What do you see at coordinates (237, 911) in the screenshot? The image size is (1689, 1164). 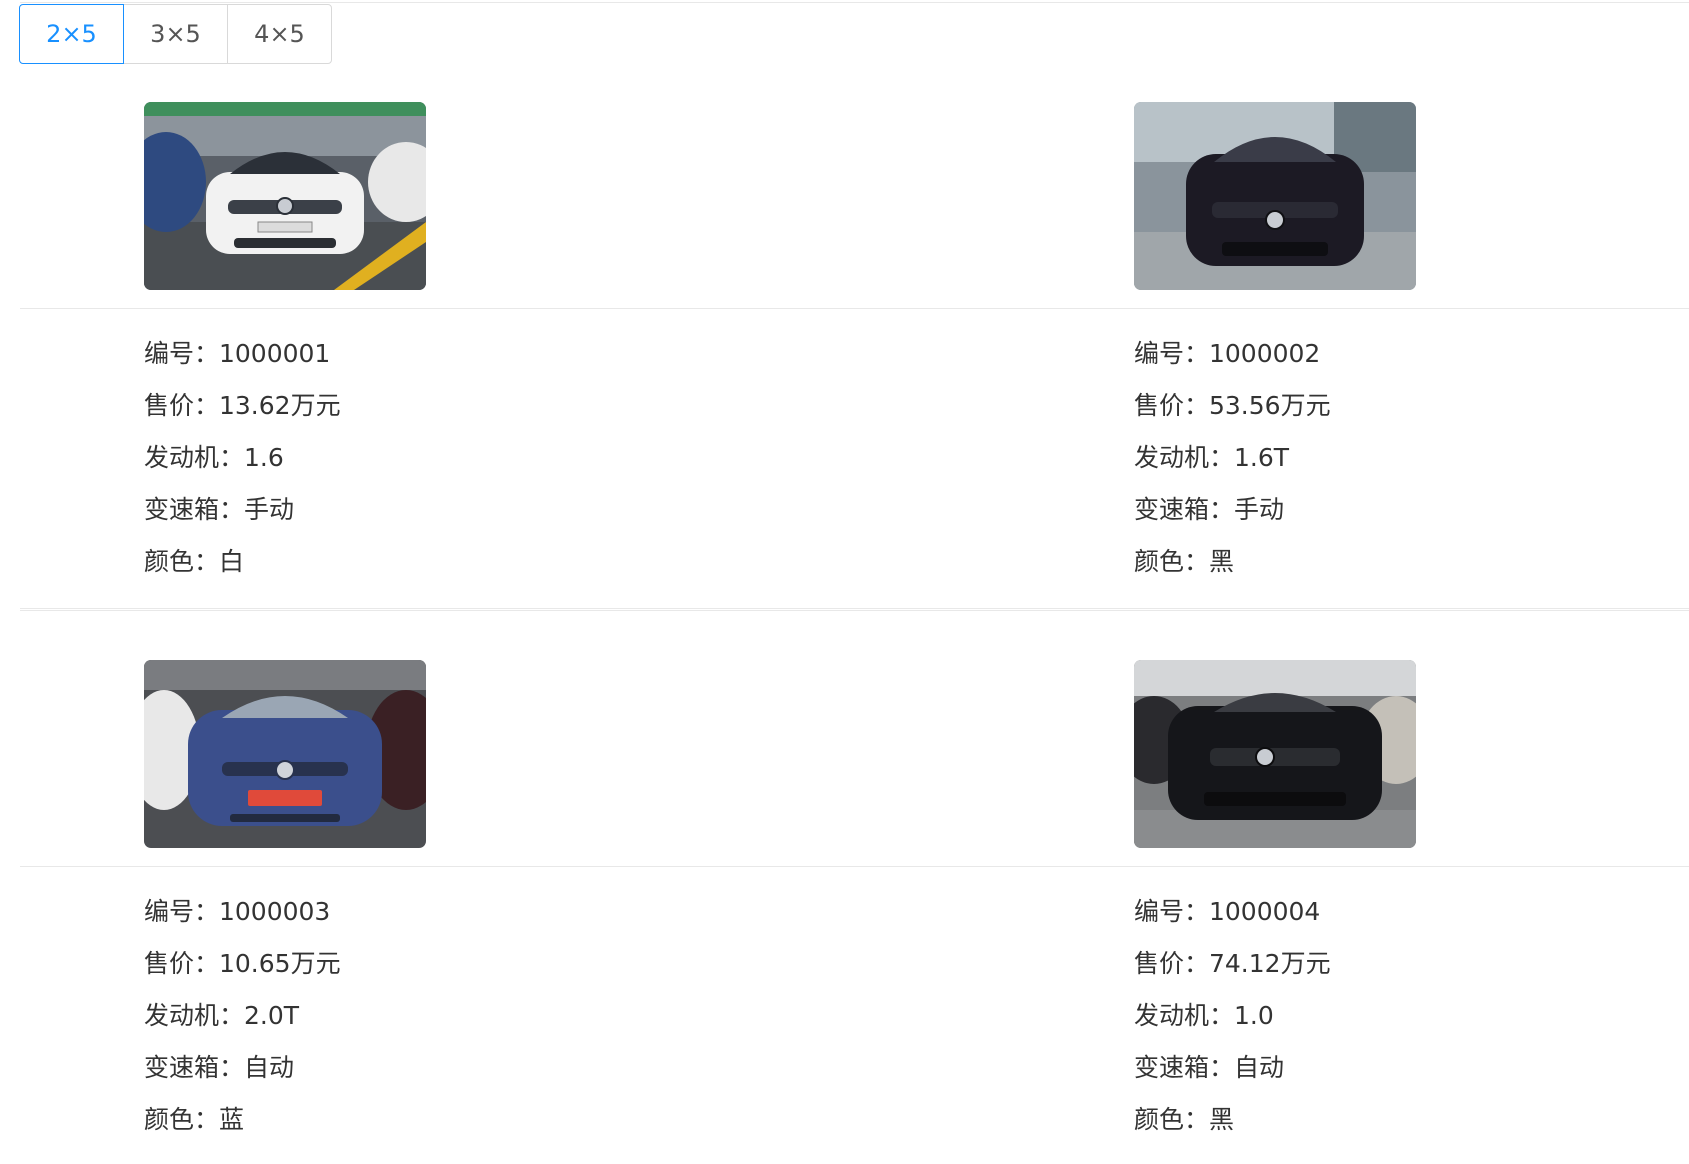 I see `car-id: 编号：1000003` at bounding box center [237, 911].